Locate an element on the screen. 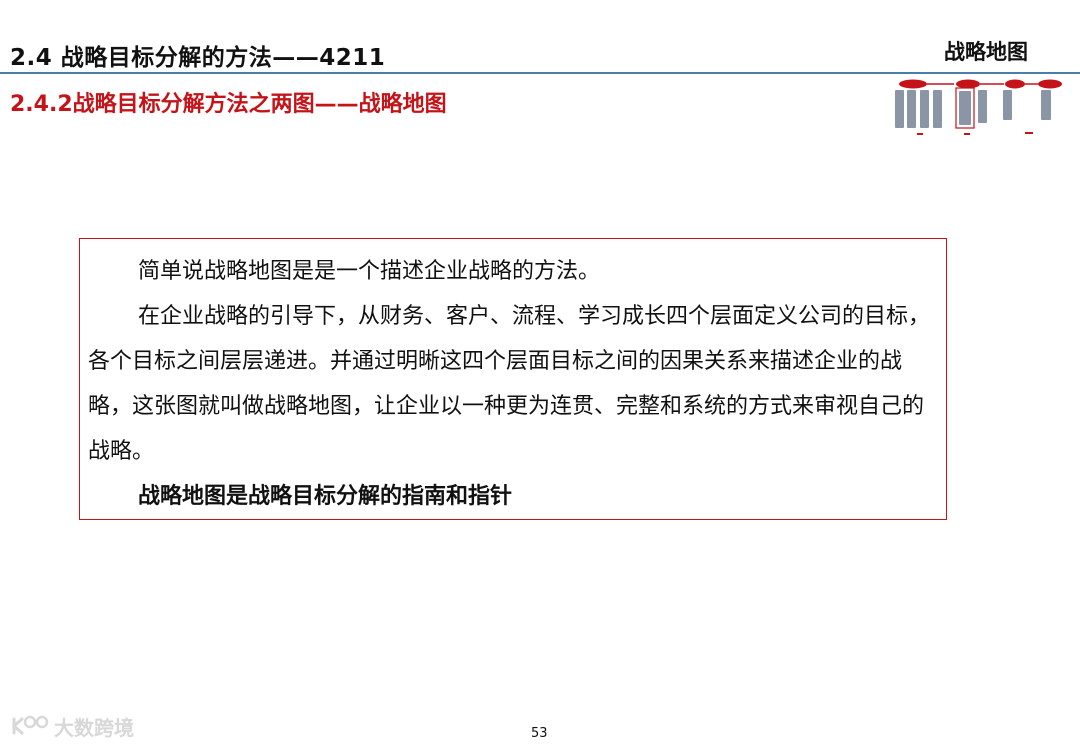  thumbnail-arrow-band is located at coordinates (980, 84).